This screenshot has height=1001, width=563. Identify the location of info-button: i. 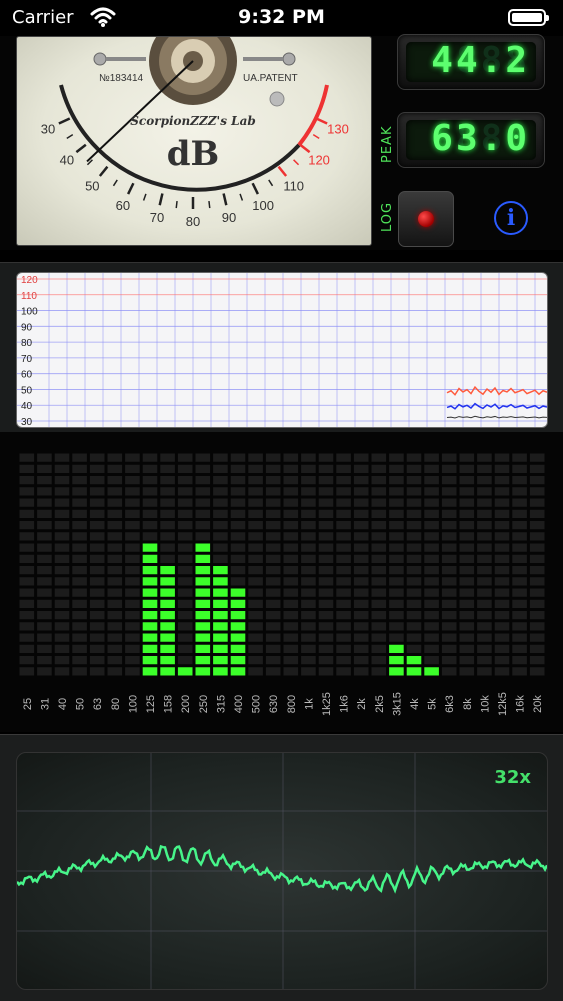
(511, 218).